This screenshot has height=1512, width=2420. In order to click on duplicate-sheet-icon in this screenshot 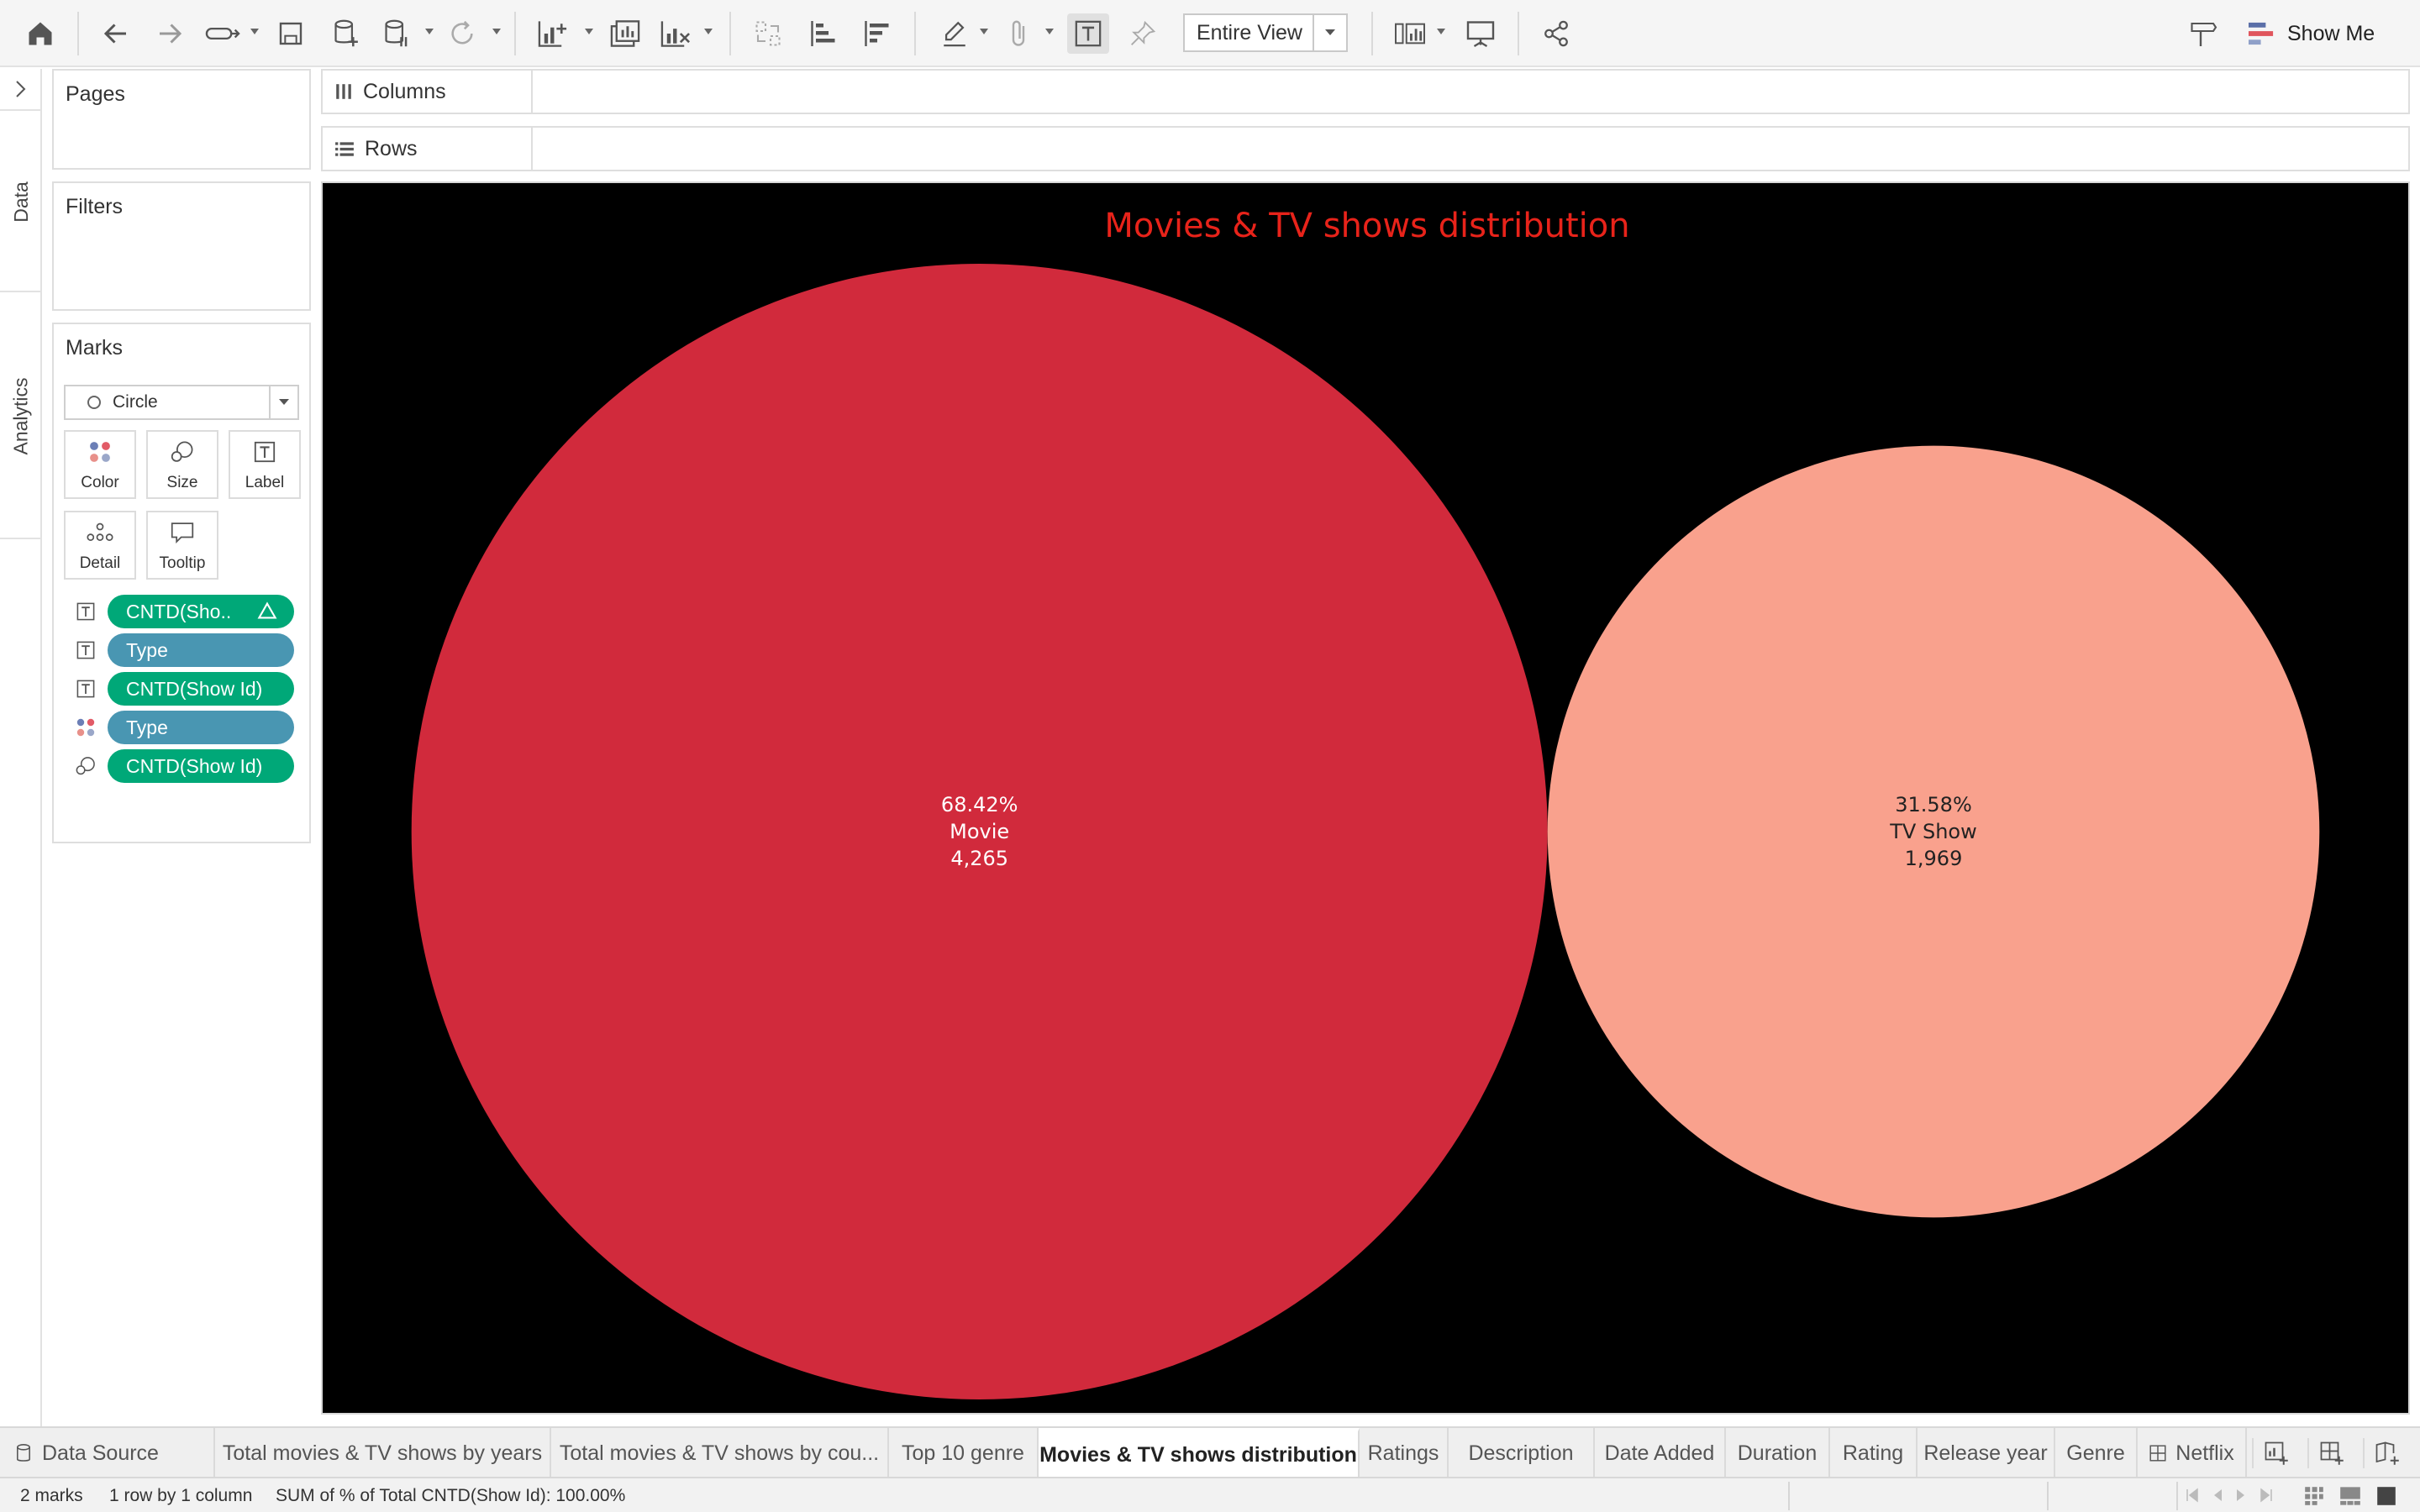, I will do `click(626, 33)`.